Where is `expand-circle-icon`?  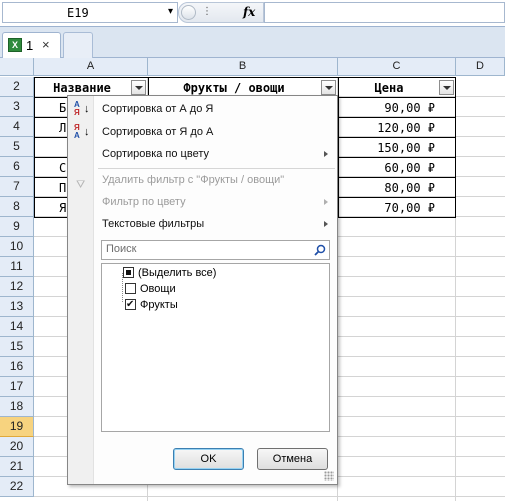 expand-circle-icon is located at coordinates (188, 12).